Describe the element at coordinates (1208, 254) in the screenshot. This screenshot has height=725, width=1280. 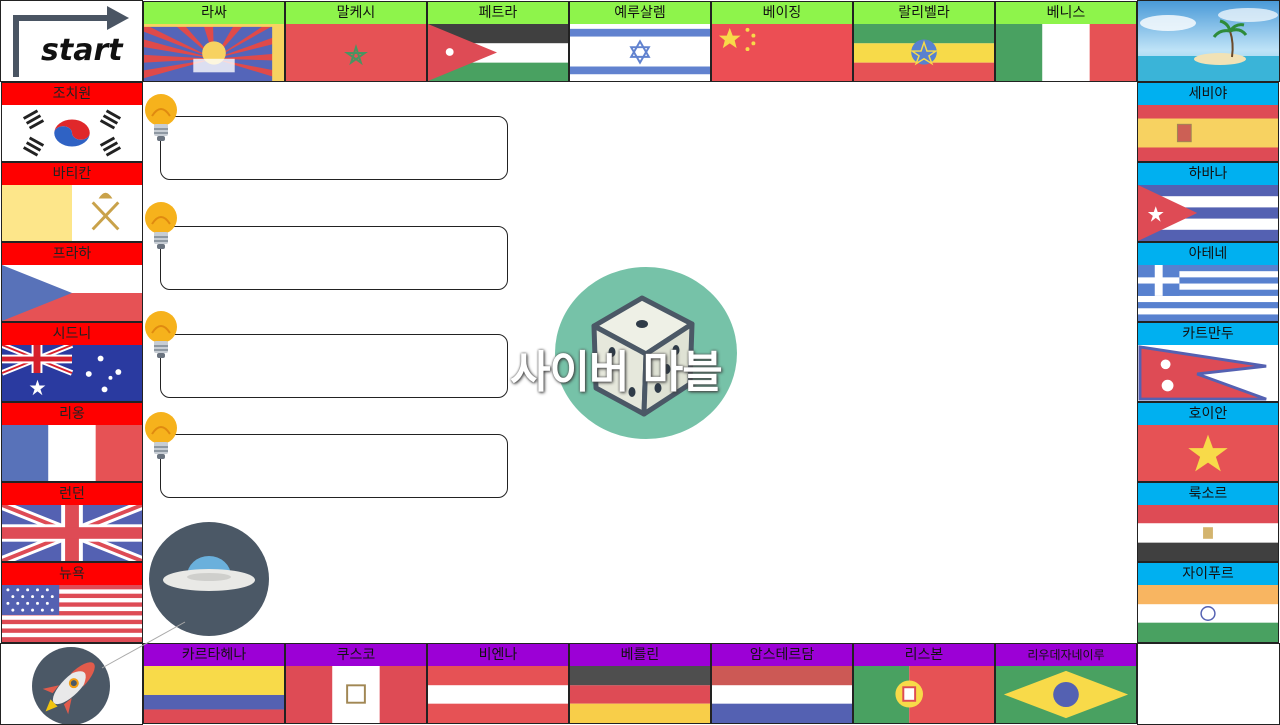
I see `tile-label: 아테네` at that location.